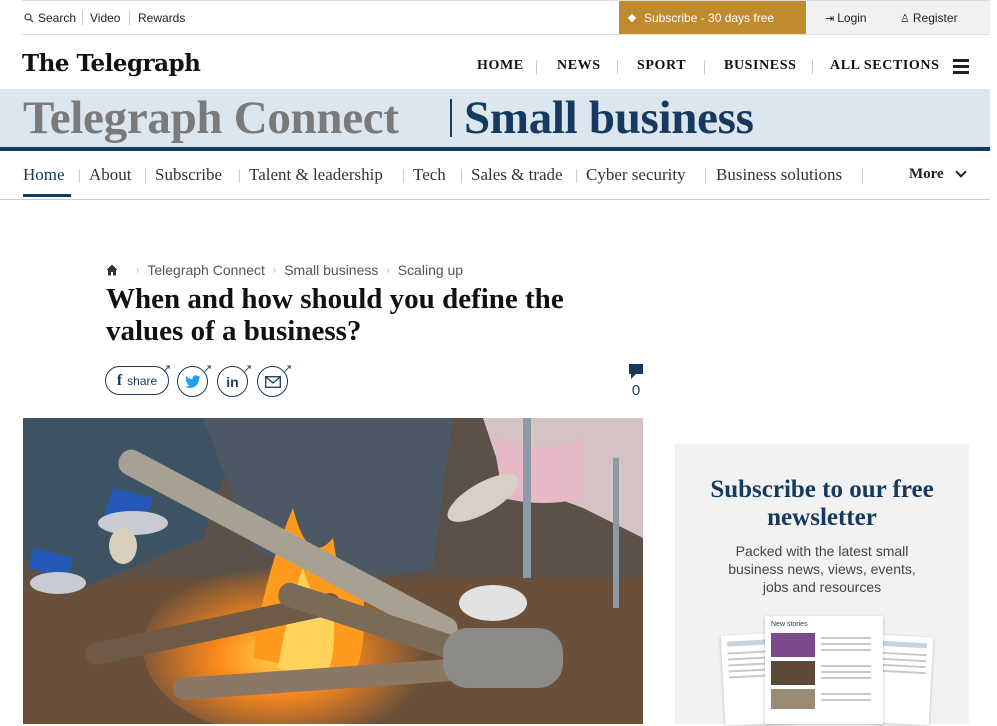 The image size is (997, 726). What do you see at coordinates (935, 17) in the screenshot?
I see `register-label: Register` at bounding box center [935, 17].